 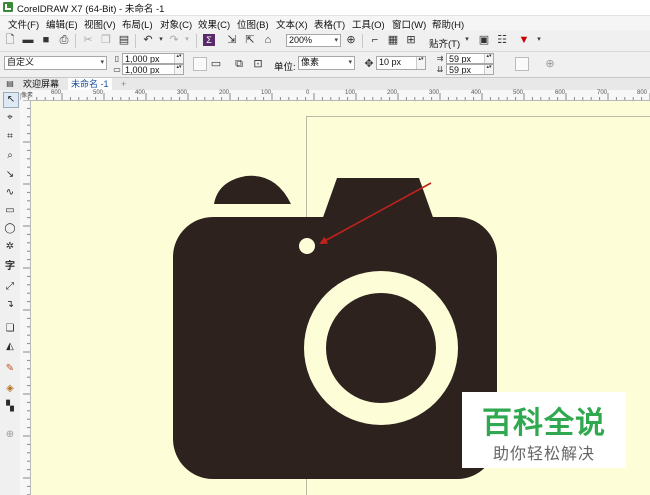 I want to click on drop-shadow-icon: ❏, so click(x=10, y=329).